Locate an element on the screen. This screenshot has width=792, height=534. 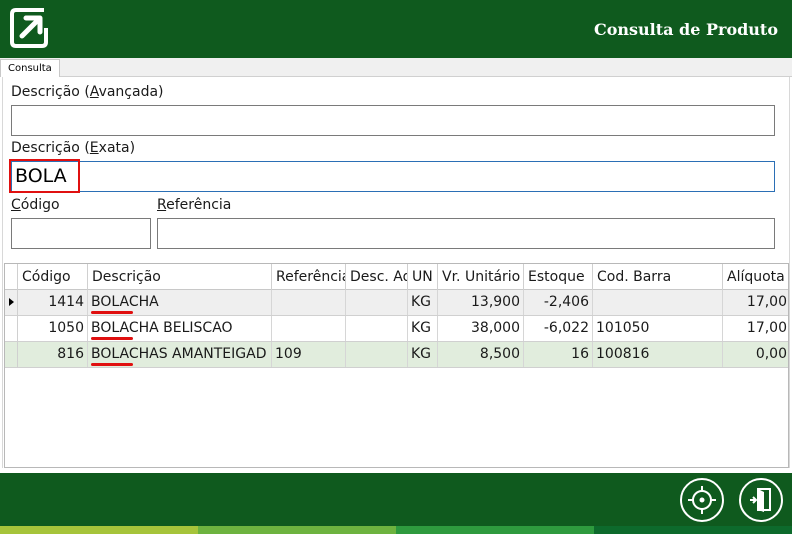
current-row-arrow-icon is located at coordinates (11, 302).